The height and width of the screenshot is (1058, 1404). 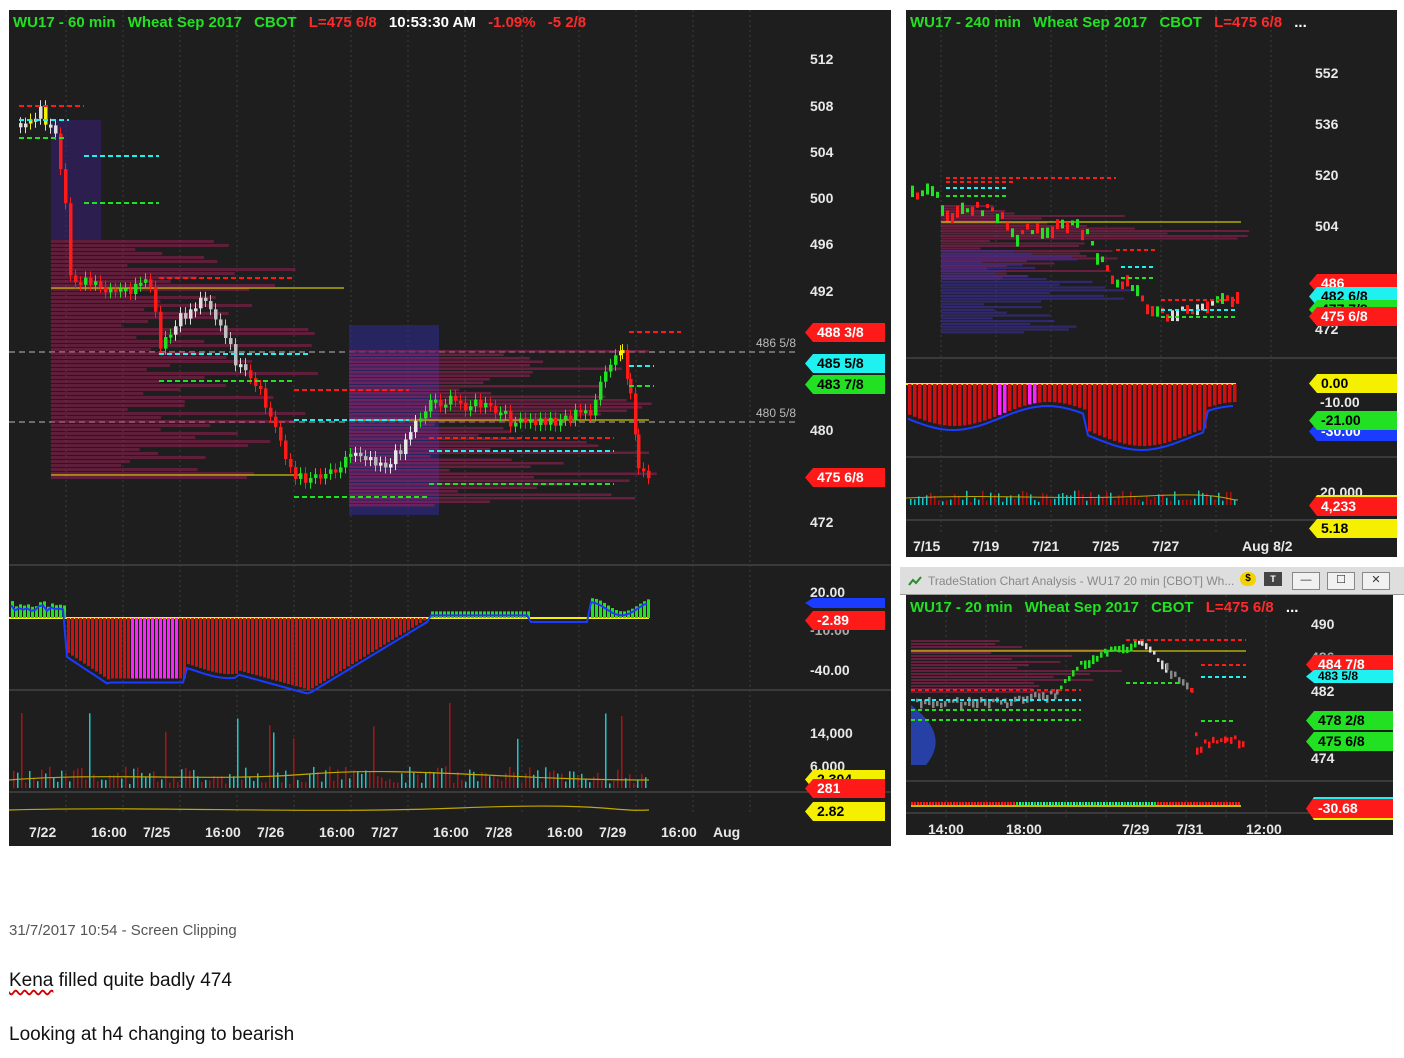 What do you see at coordinates (1239, 607) in the screenshot?
I see `c20-last-price: L=475 6/8` at bounding box center [1239, 607].